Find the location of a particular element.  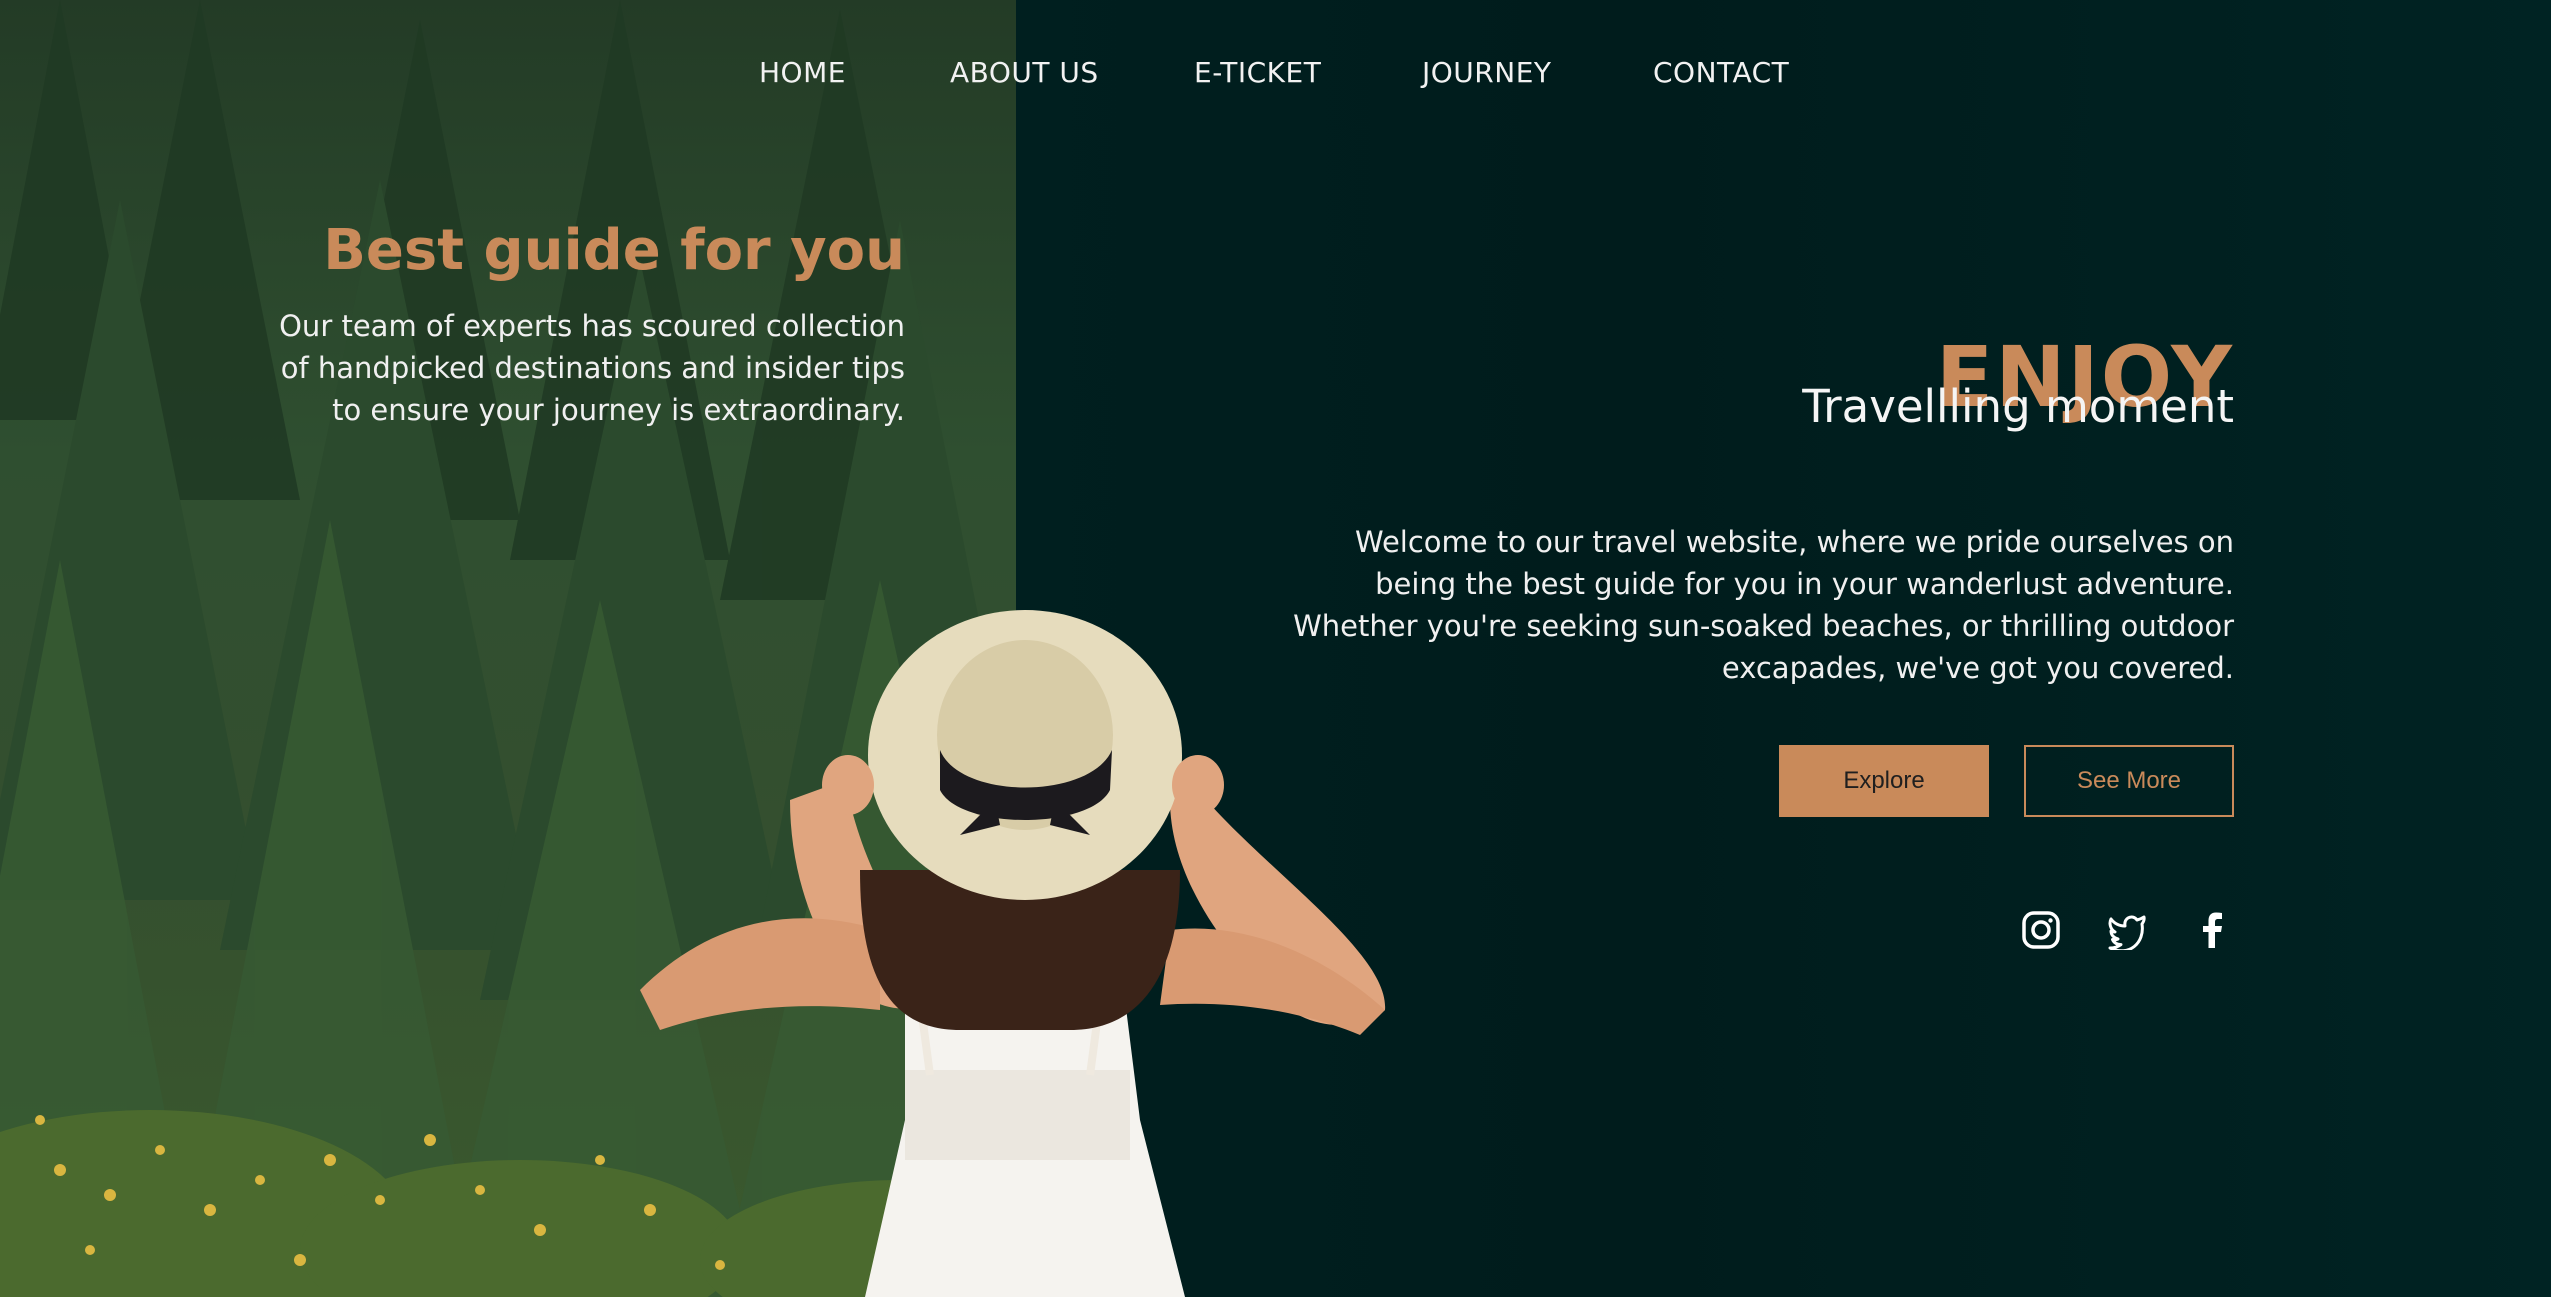

twitter-icon is located at coordinates (2127, 930).